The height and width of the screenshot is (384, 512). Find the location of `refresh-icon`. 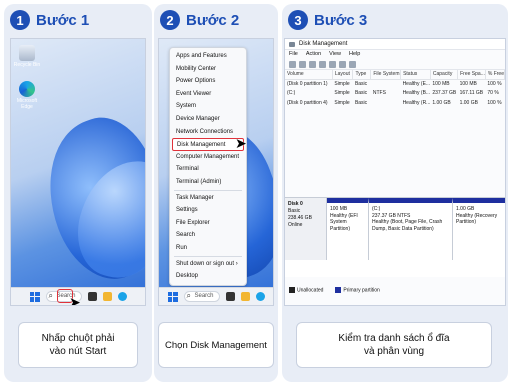

refresh-icon is located at coordinates (332, 64).